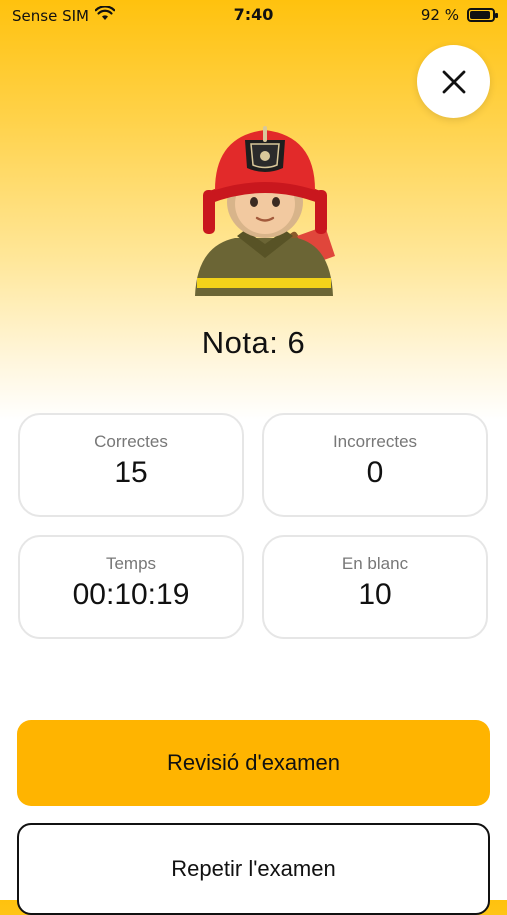 The height and width of the screenshot is (915, 507). Describe the element at coordinates (375, 563) in the screenshot. I see `stat-label-blank: En blanc` at that location.